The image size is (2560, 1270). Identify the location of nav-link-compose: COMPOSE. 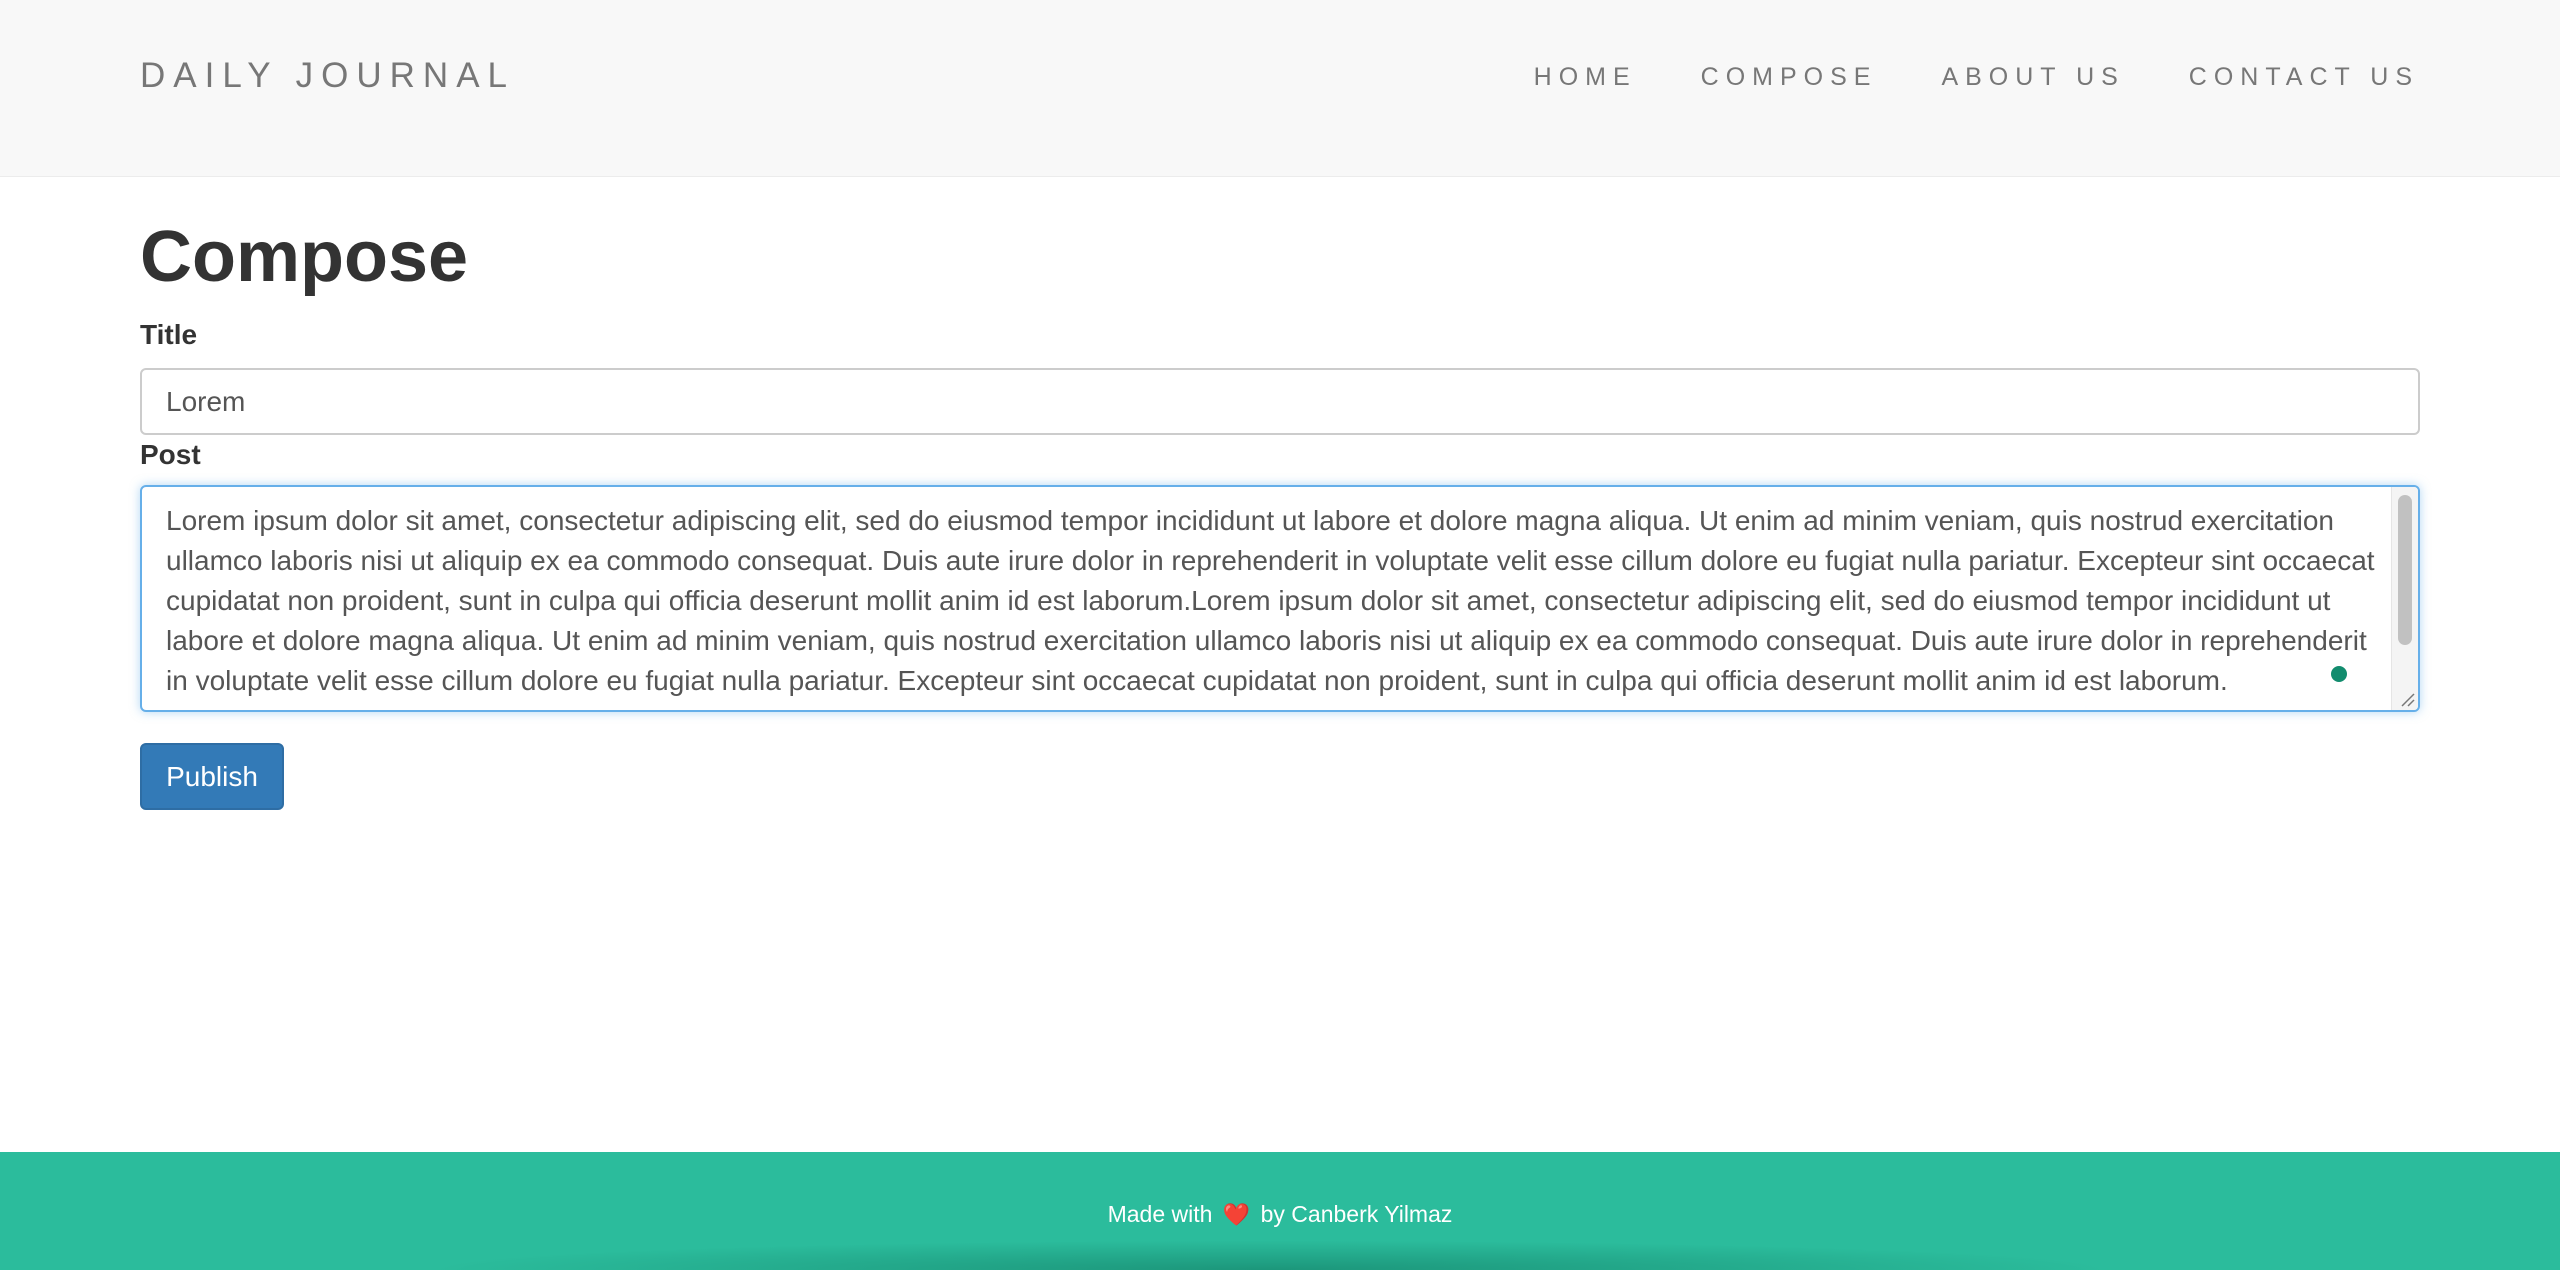
(1789, 77).